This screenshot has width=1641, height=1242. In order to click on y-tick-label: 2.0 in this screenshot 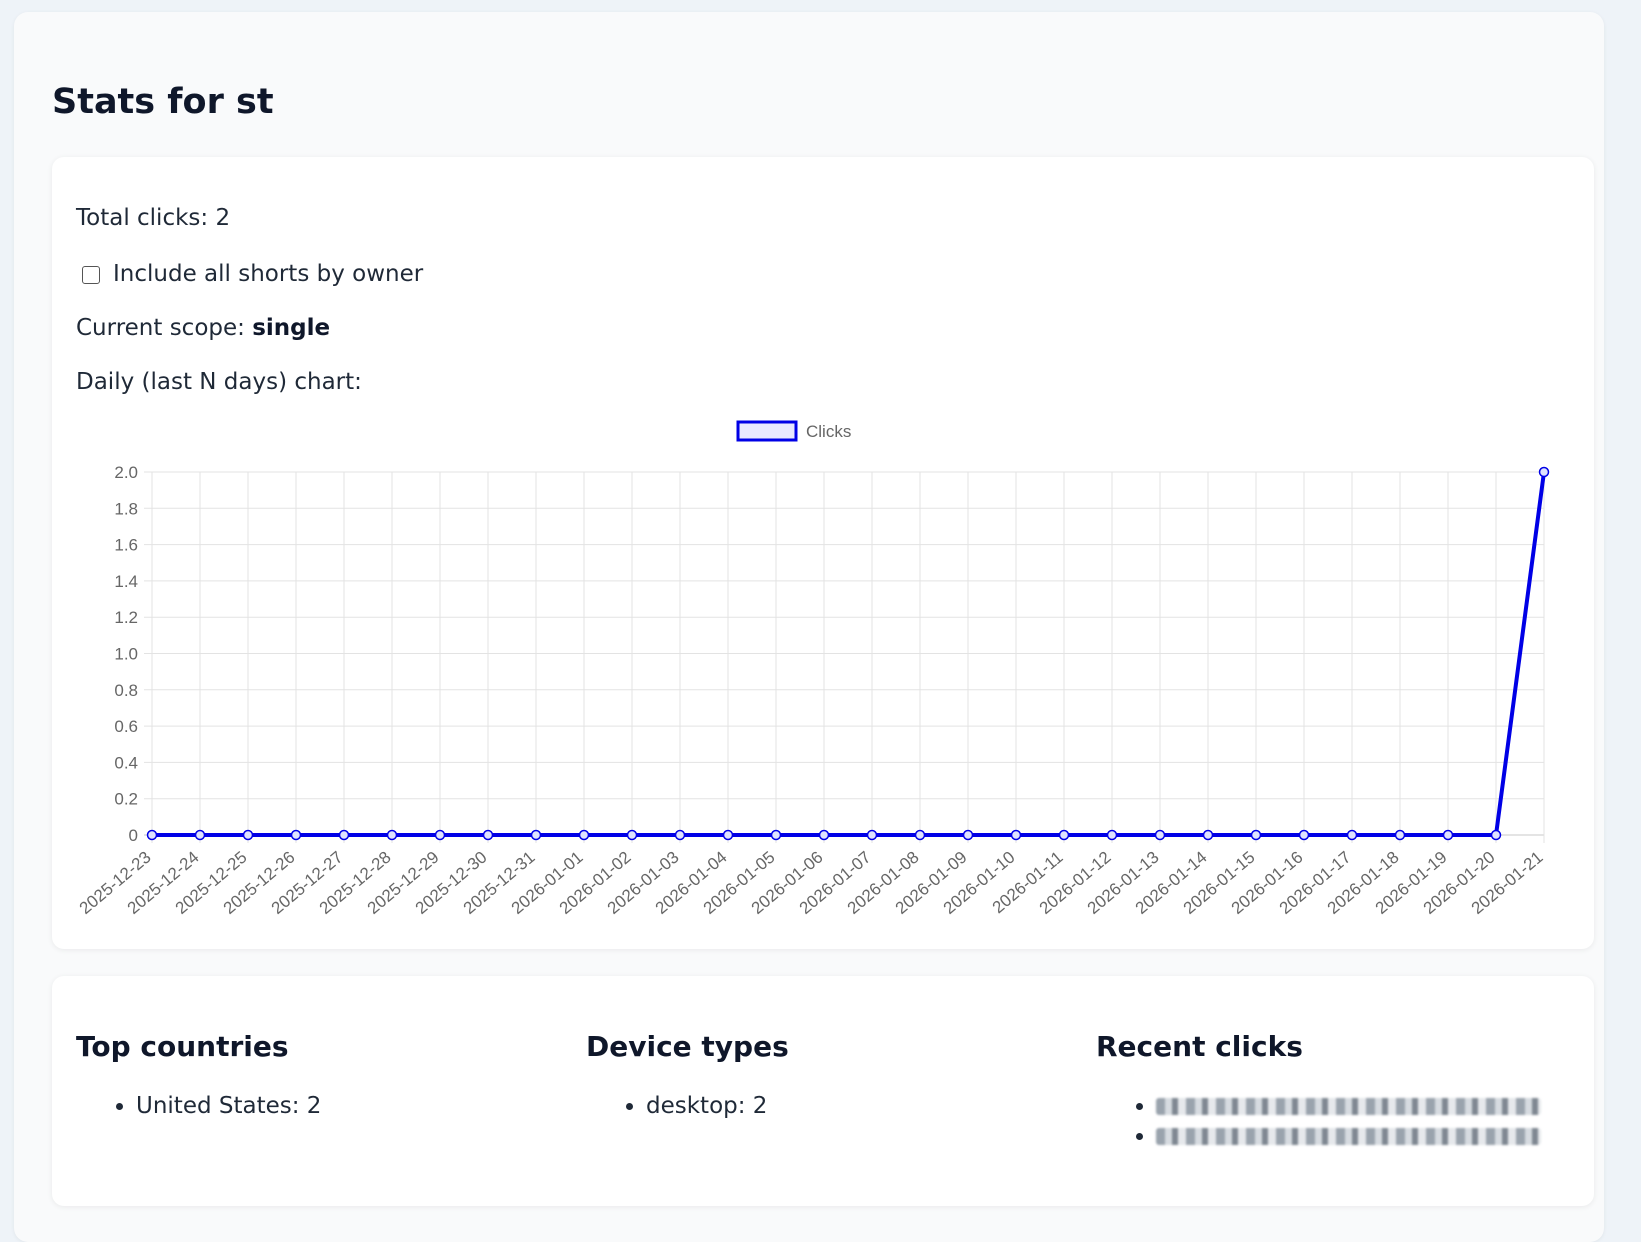, I will do `click(126, 472)`.